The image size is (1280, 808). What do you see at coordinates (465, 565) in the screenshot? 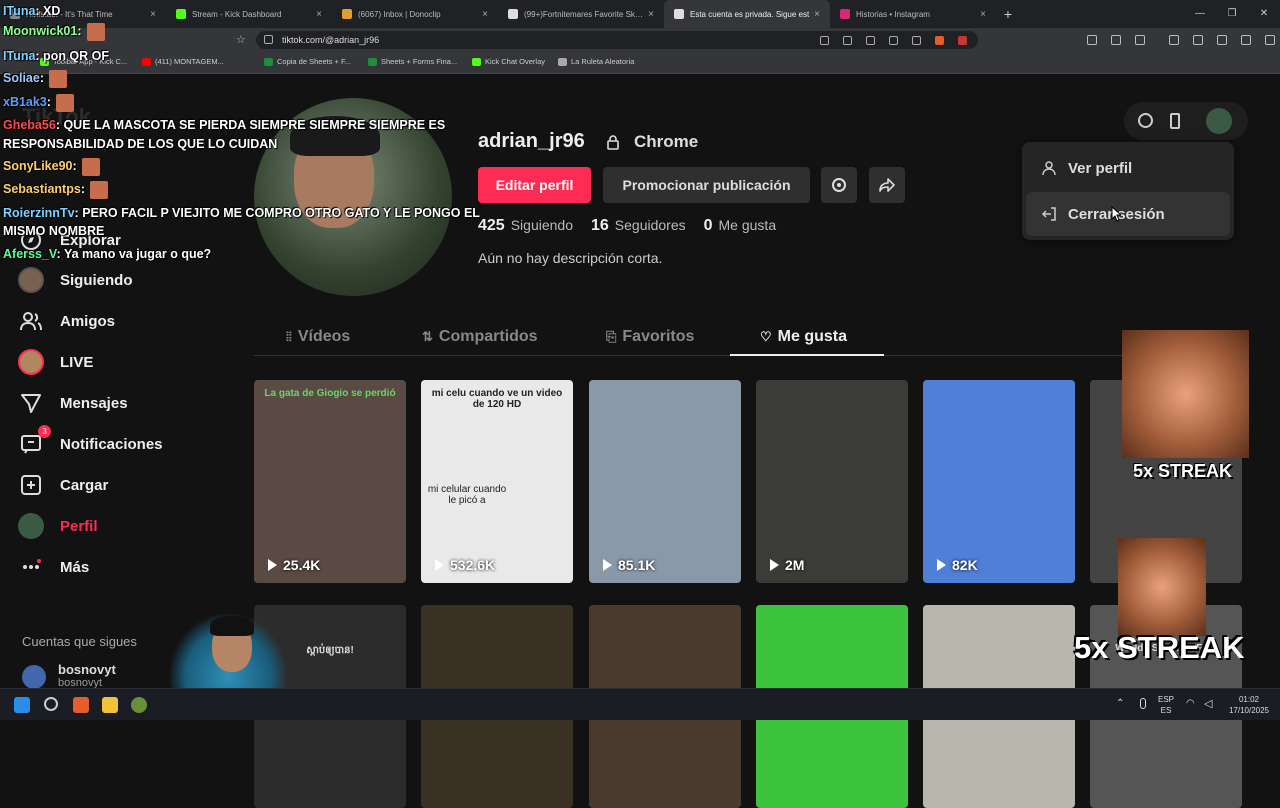
I see `video-view-count: 532.6K` at bounding box center [465, 565].